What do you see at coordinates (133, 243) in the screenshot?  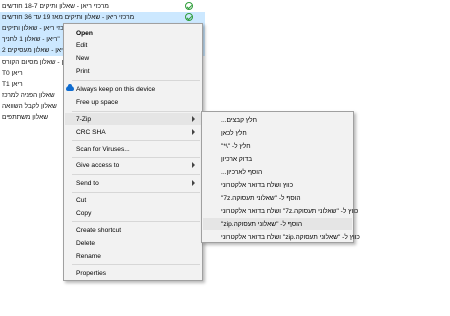 I see `menu-item-delete: Delete` at bounding box center [133, 243].